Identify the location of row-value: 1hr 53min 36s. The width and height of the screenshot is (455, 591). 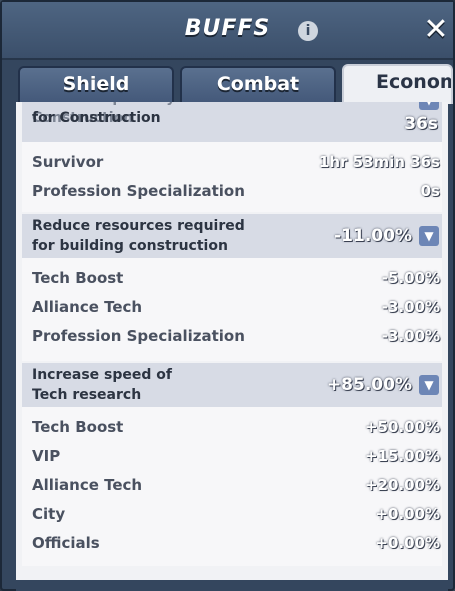
(379, 162).